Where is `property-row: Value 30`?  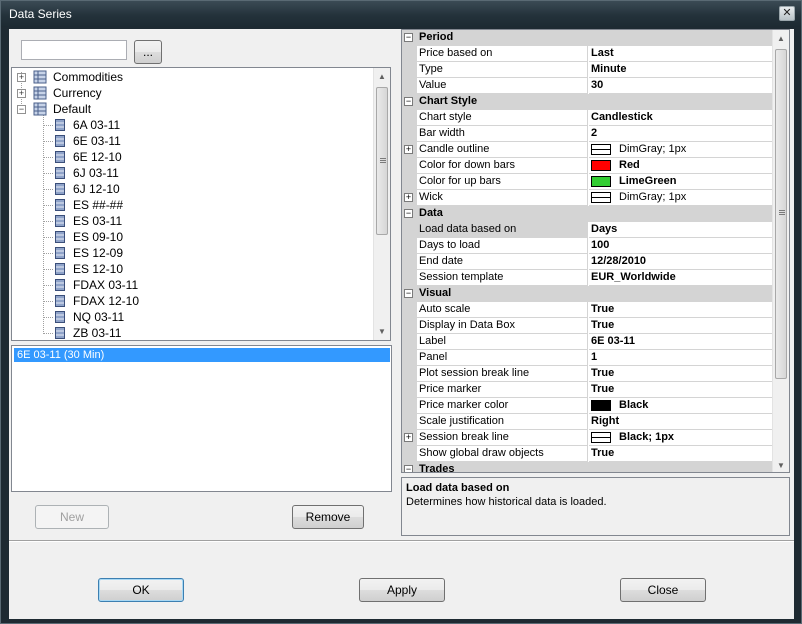
property-row: Value 30 is located at coordinates (587, 86).